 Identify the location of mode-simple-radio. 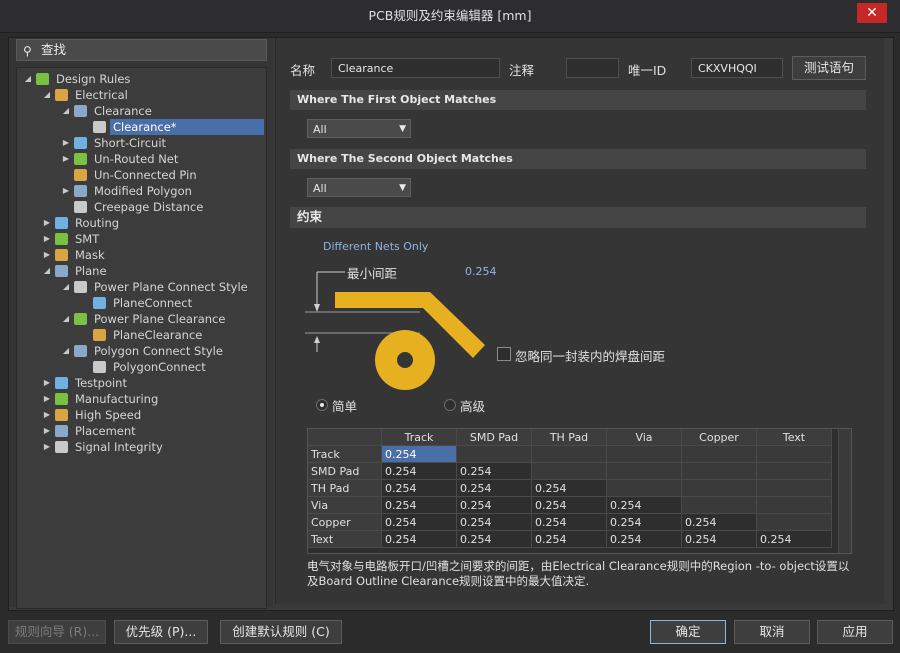
(322, 405).